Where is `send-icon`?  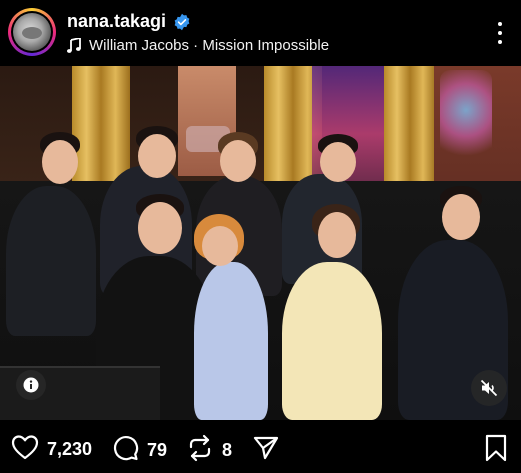
send-icon is located at coordinates (266, 450).